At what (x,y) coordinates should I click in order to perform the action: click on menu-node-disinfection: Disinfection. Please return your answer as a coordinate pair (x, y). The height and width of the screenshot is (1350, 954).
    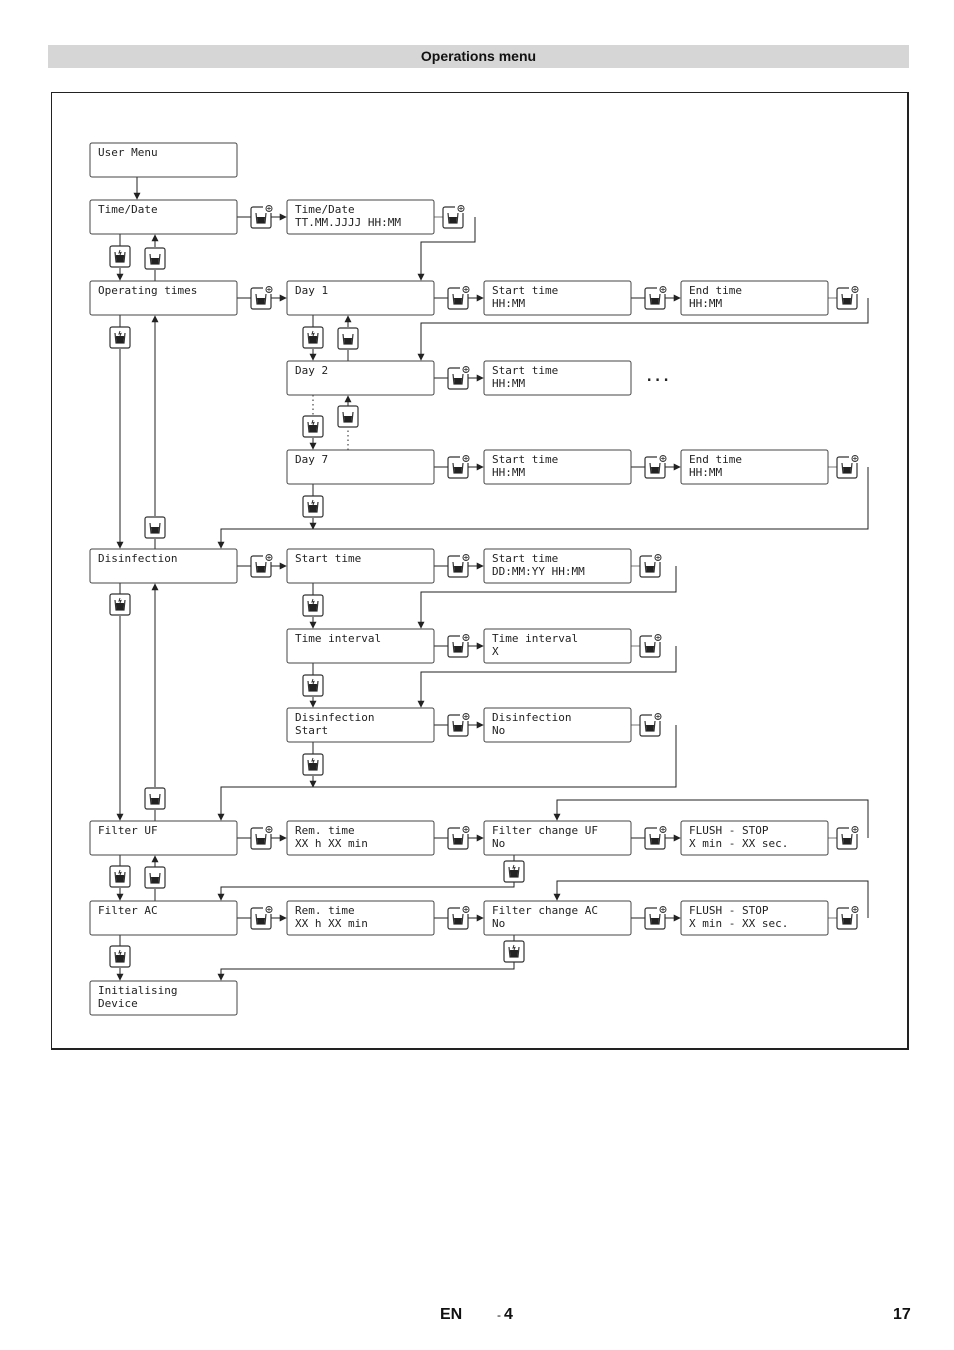
    Looking at the image, I should click on (163, 566).